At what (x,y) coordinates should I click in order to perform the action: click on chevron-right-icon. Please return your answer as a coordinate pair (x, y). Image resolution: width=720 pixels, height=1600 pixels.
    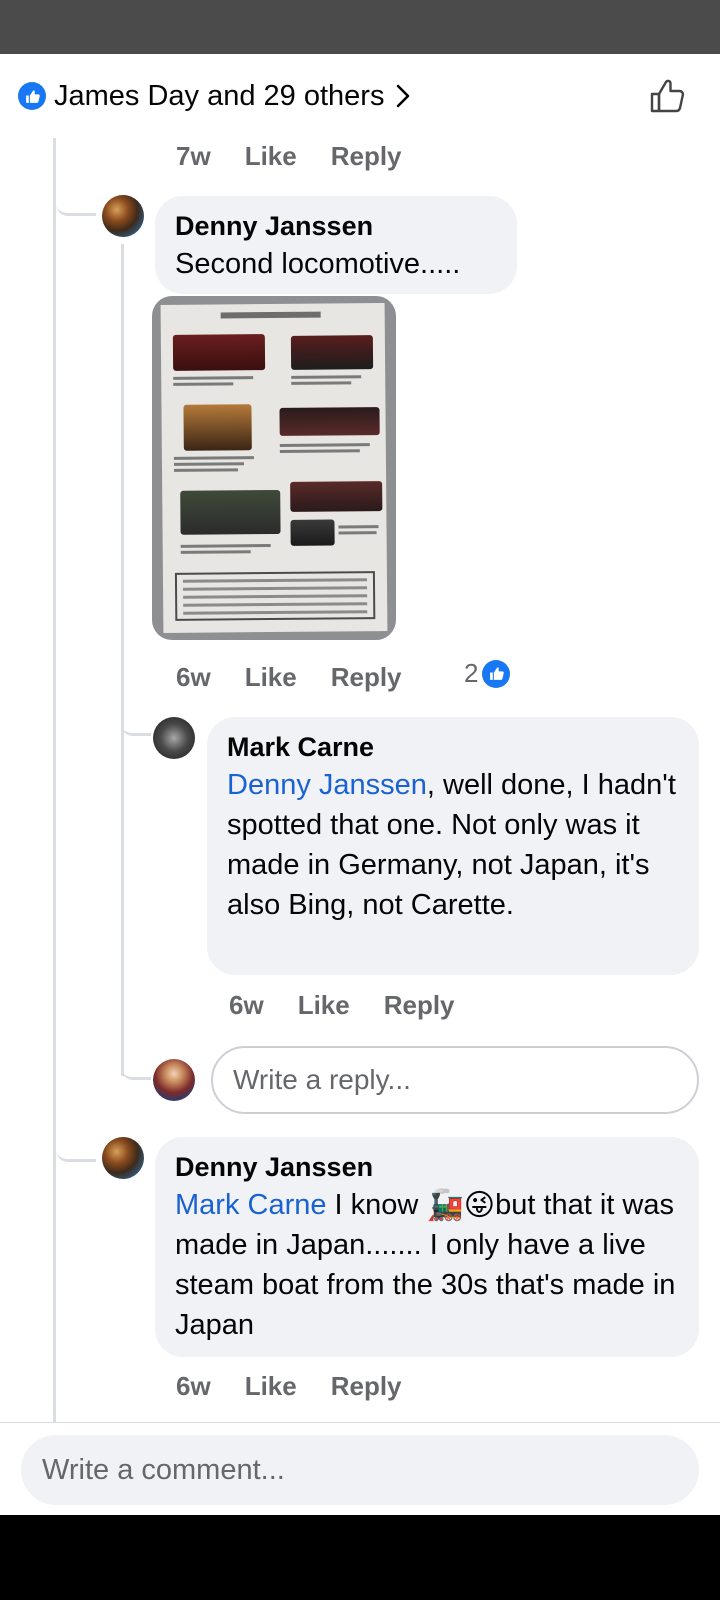
    Looking at the image, I should click on (403, 96).